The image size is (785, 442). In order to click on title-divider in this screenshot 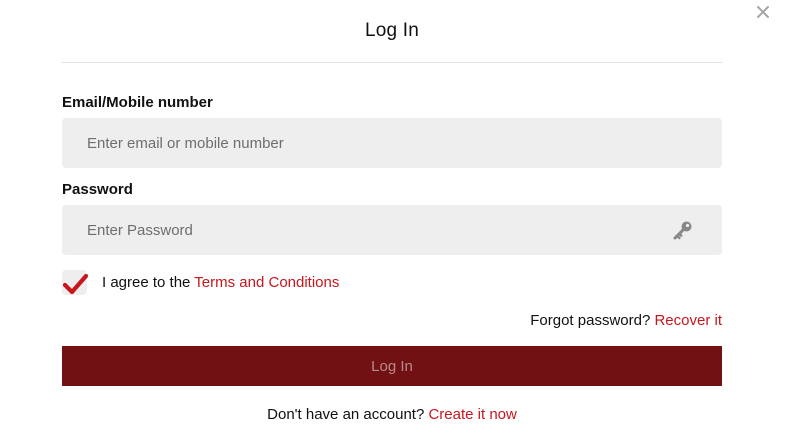, I will do `click(392, 62)`.